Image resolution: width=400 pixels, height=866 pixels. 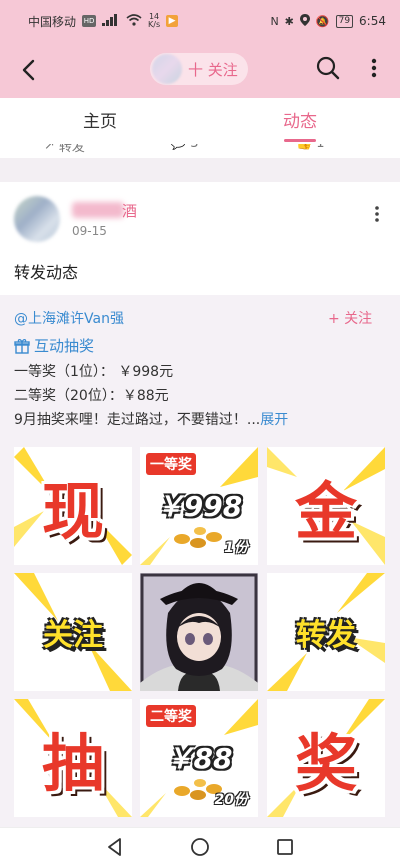 What do you see at coordinates (213, 69) in the screenshot?
I see `header-follow-button: 十 关注` at bounding box center [213, 69].